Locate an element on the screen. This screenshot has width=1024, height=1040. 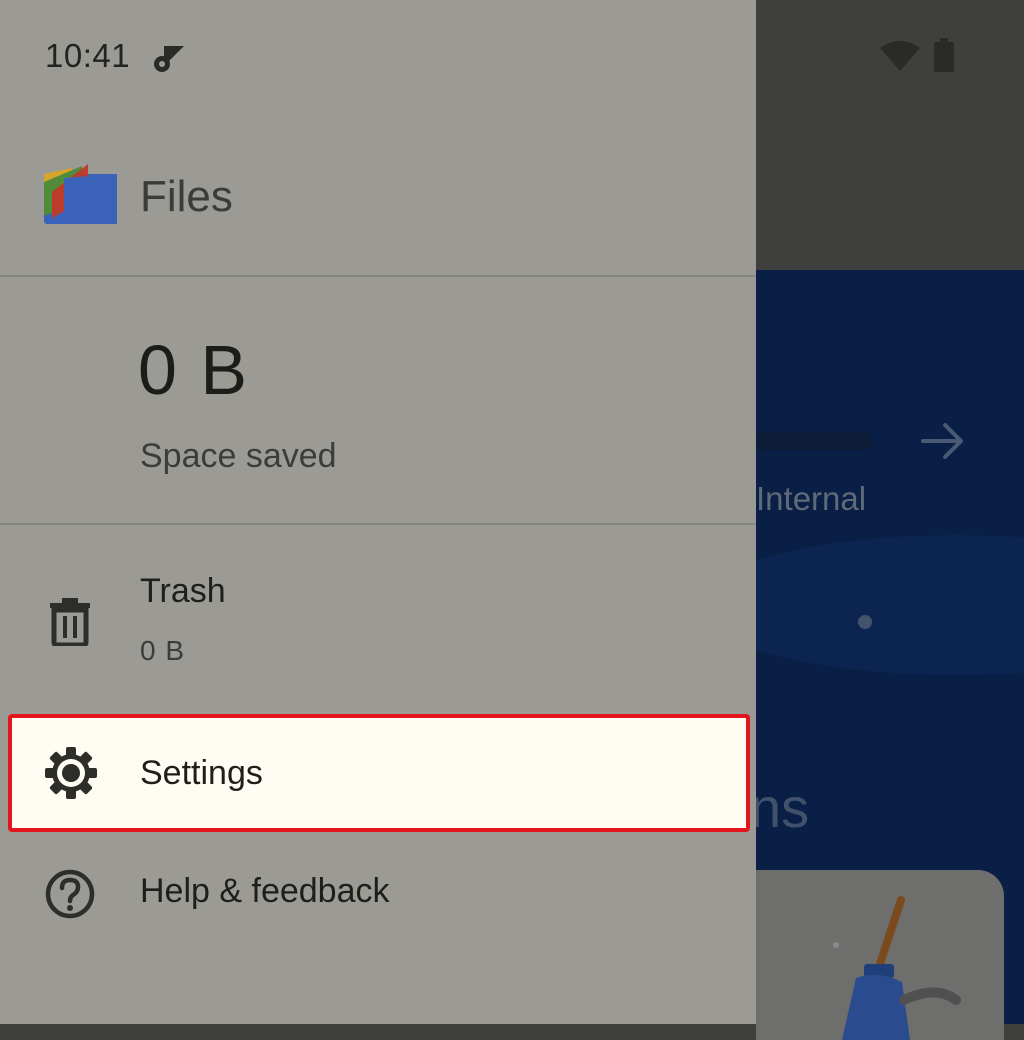
gear-icon is located at coordinates (71, 773).